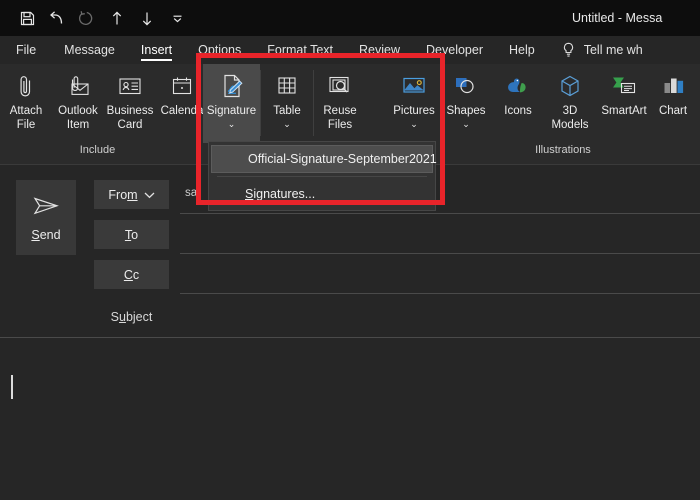  I want to click on from-button: From, so click(131, 194).